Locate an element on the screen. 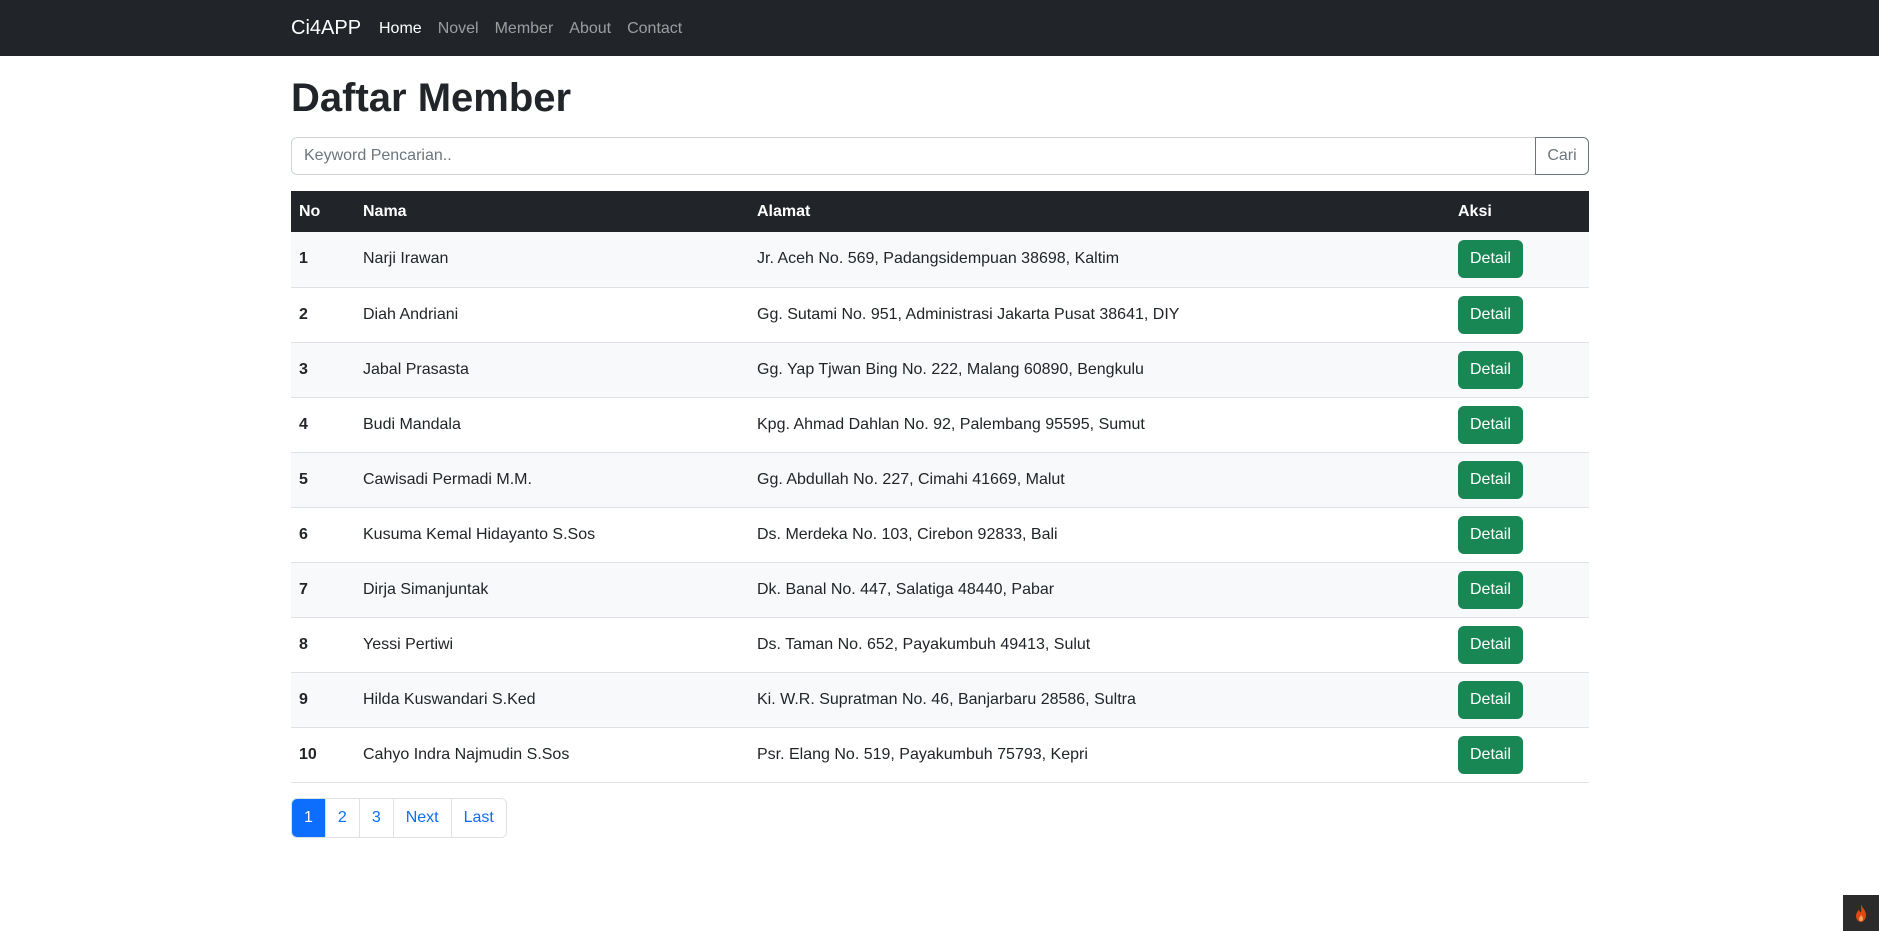  flame-icon is located at coordinates (1861, 913).